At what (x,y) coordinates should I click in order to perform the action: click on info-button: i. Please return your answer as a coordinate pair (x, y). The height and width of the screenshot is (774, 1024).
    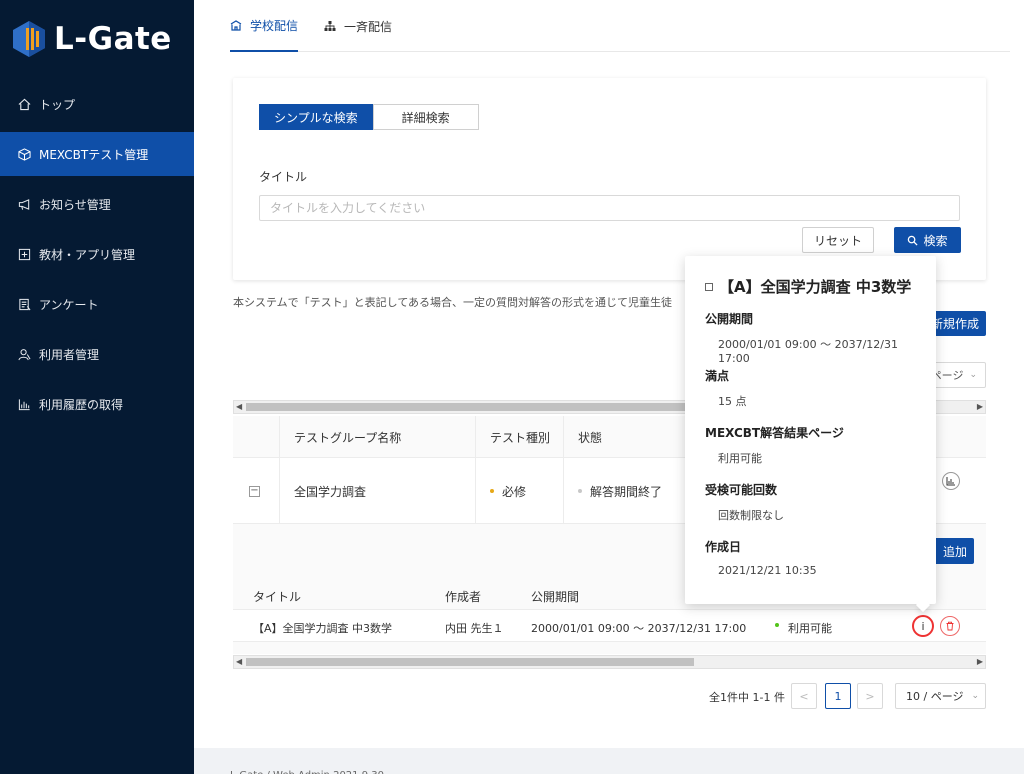
    Looking at the image, I should click on (923, 626).